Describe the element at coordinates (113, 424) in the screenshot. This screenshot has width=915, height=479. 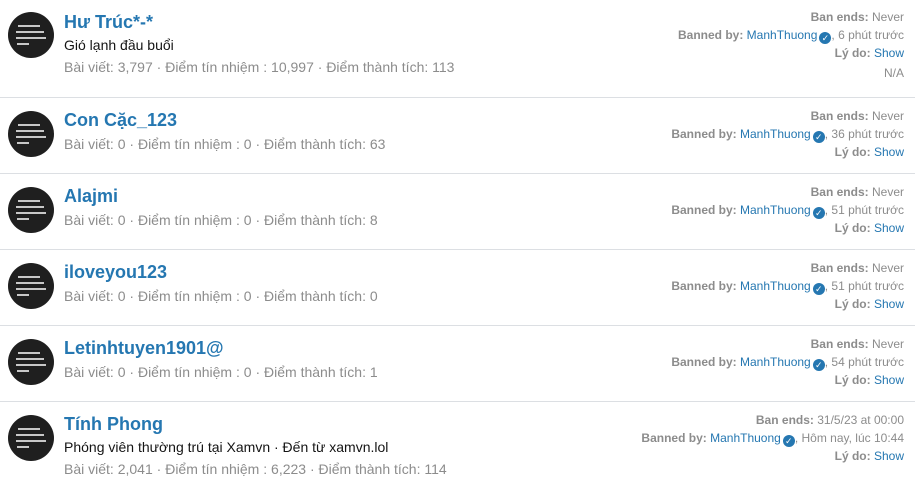
I see `username-link: Tính Phong` at that location.